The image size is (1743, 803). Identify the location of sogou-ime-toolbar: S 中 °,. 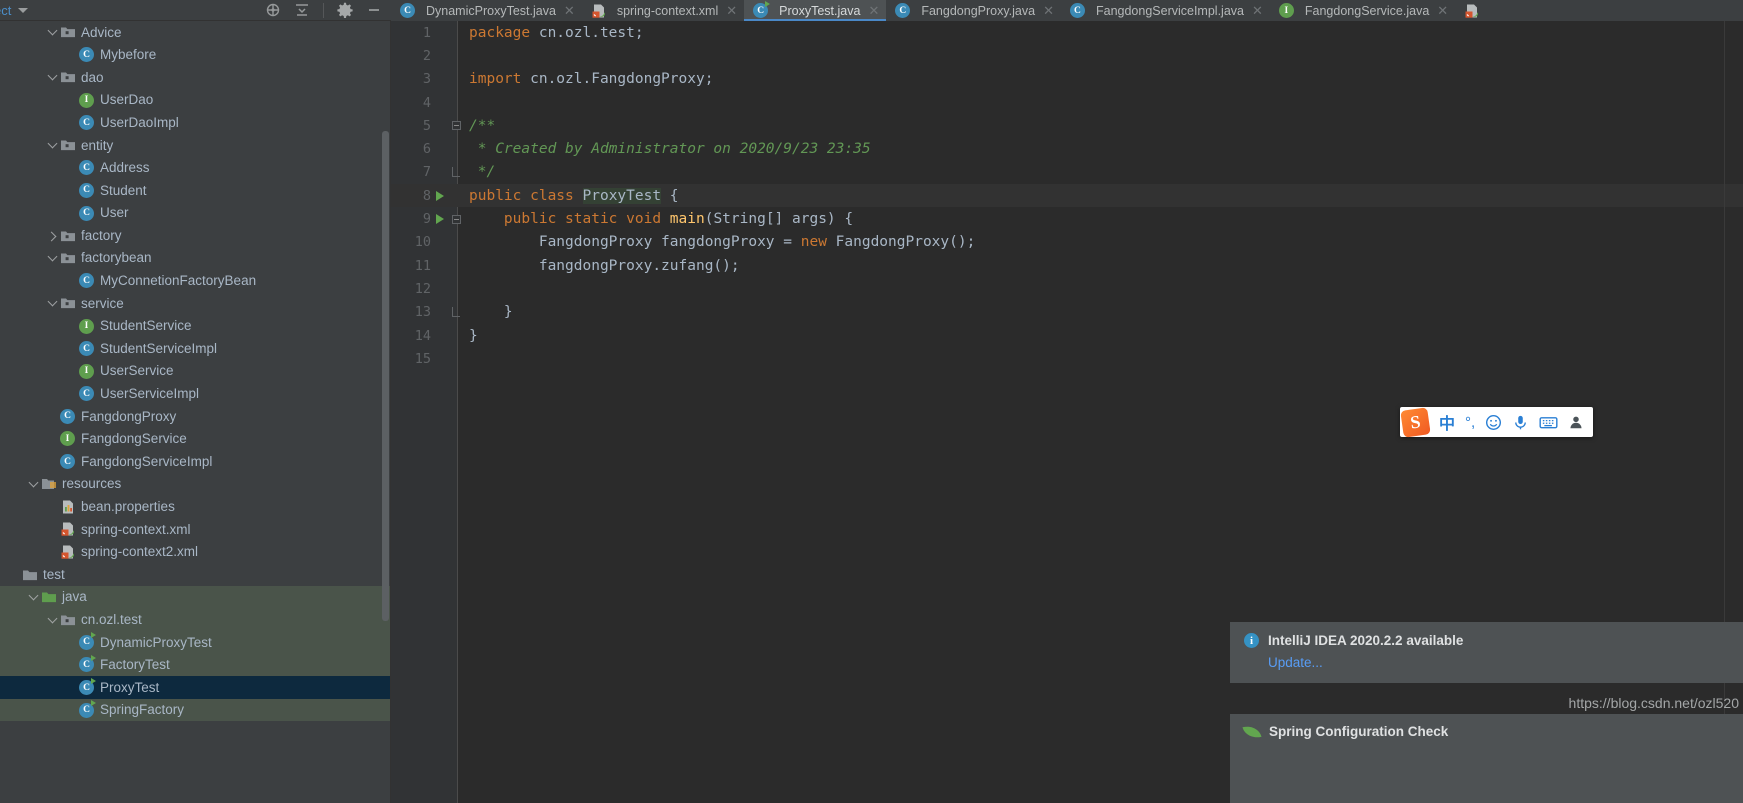
(1497, 422).